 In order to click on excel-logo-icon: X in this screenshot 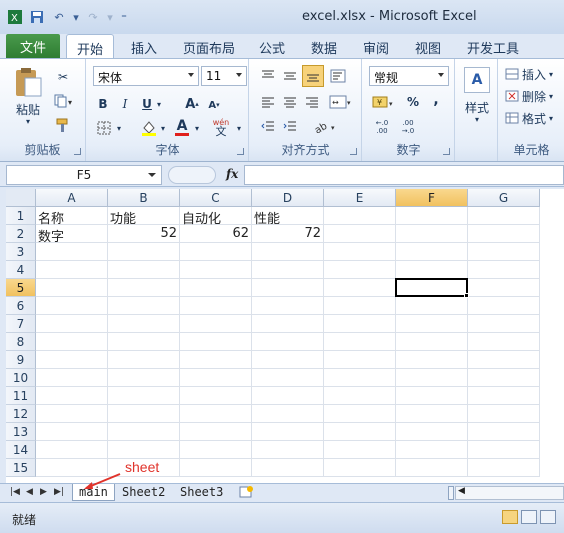, I will do `click(15, 17)`.